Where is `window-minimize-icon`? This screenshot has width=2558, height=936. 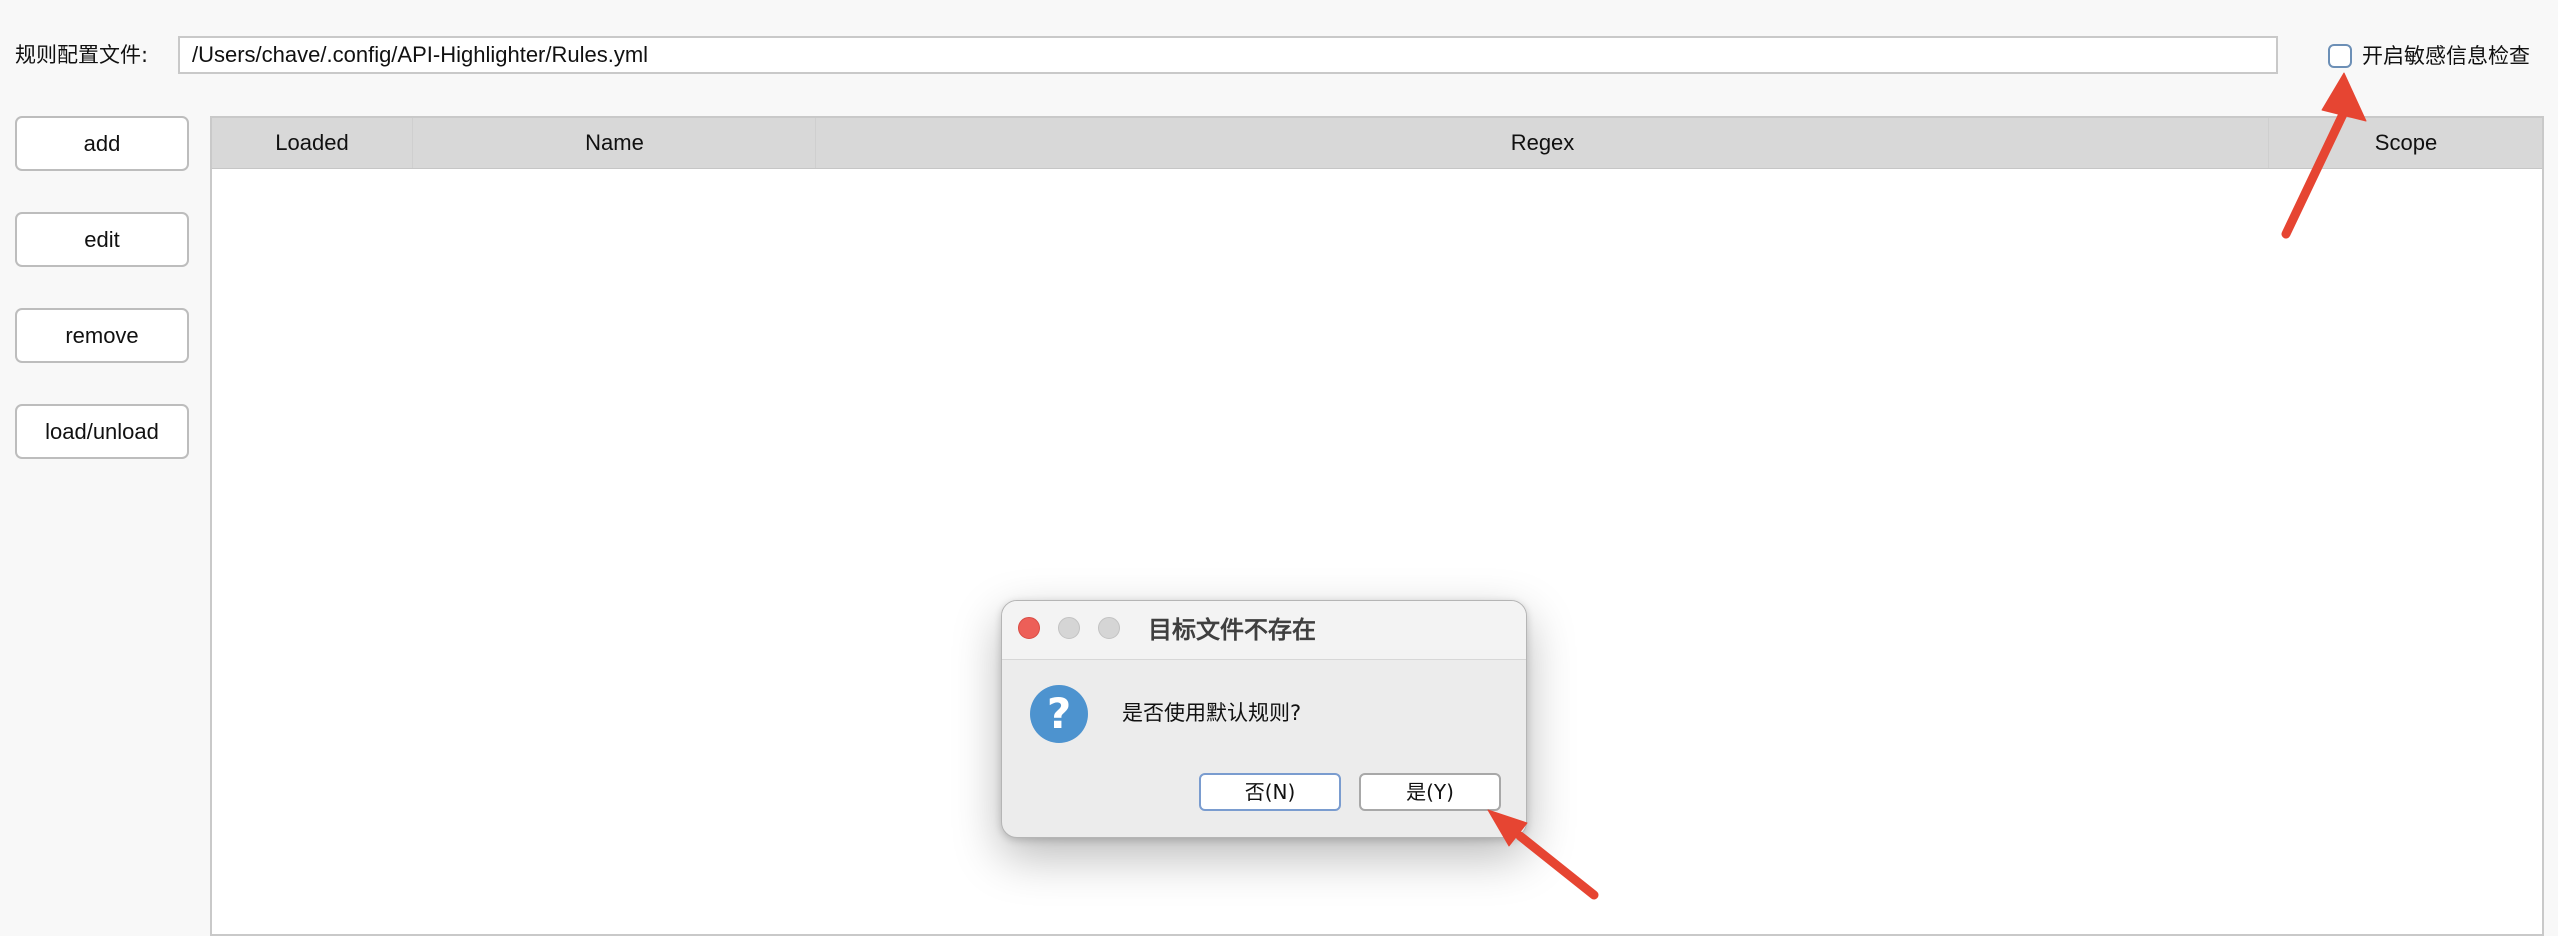 window-minimize-icon is located at coordinates (1069, 628).